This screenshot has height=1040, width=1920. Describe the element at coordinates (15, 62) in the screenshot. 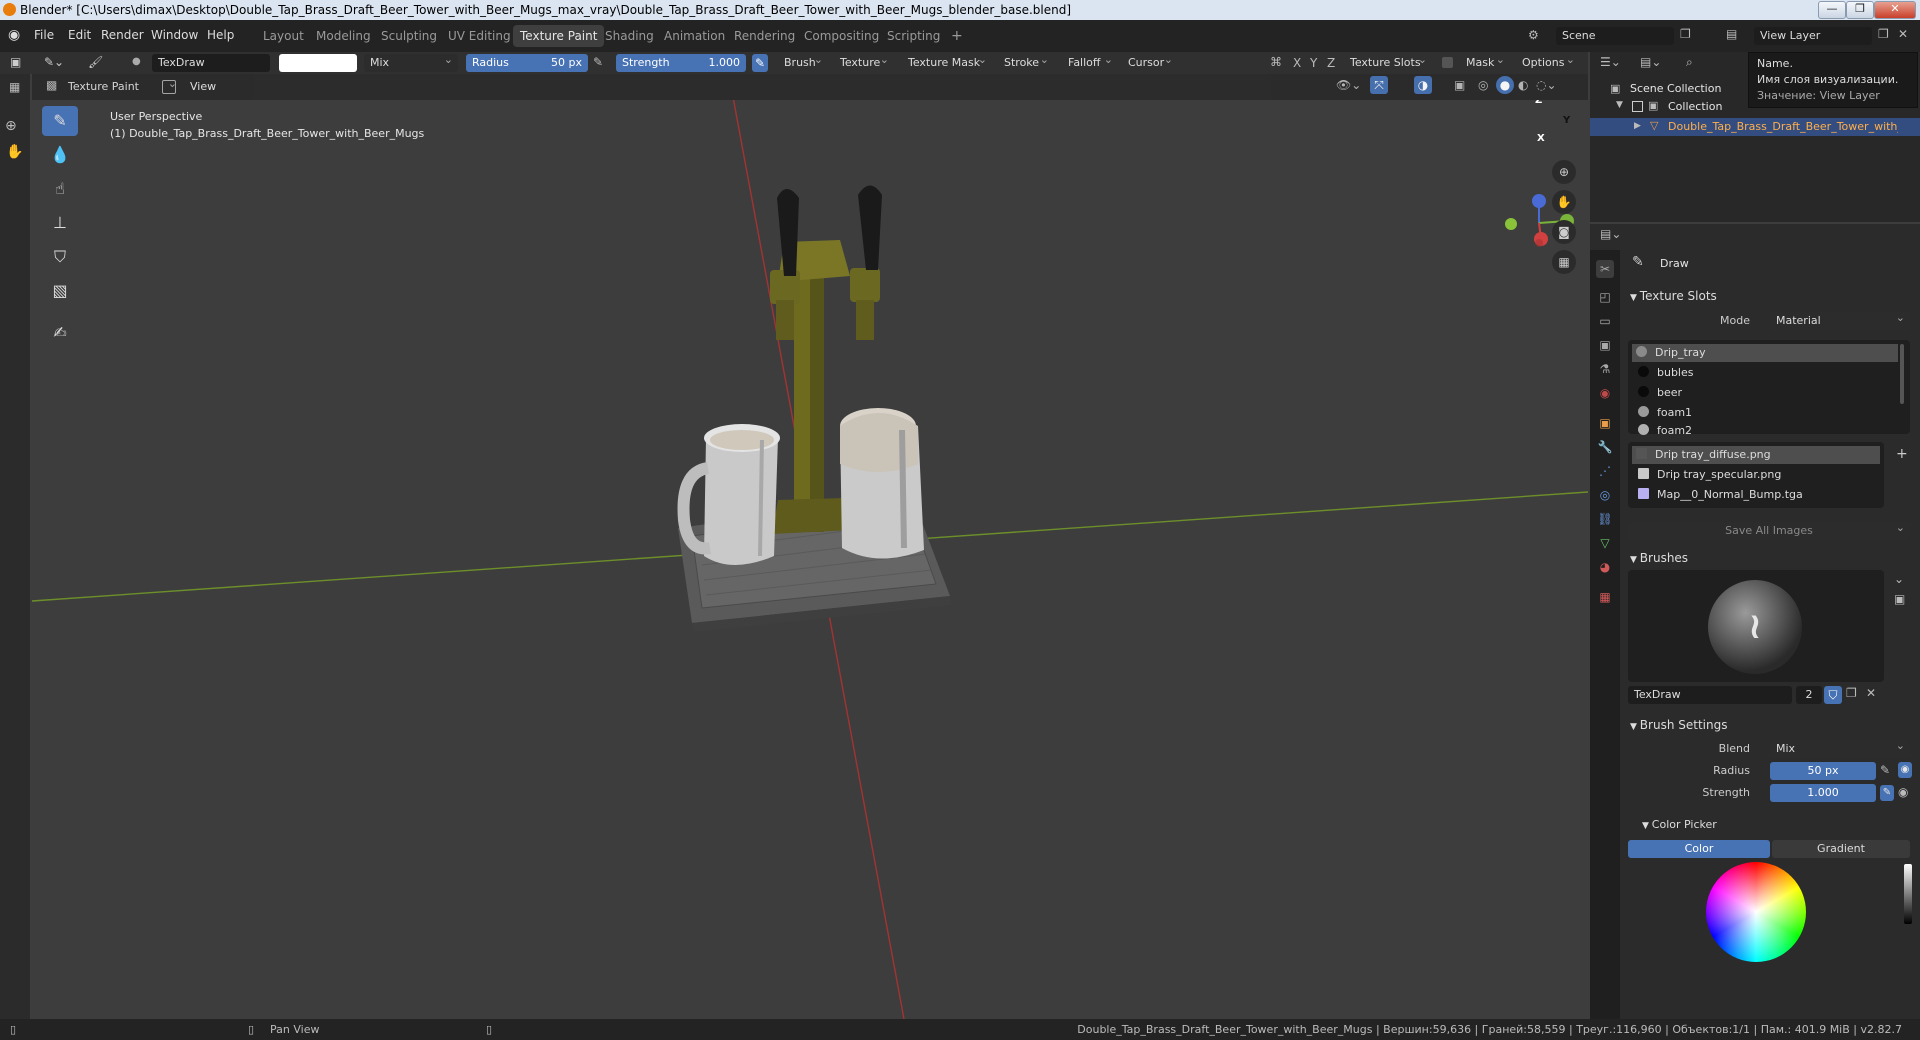

I see `editor-type-icon: ▣` at that location.